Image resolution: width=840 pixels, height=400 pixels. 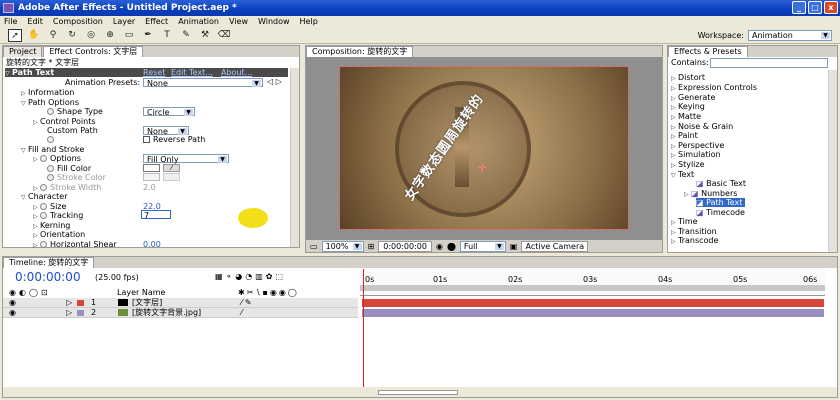 What do you see at coordinates (205, 35) in the screenshot?
I see `clone-stamp-icon: ⚒` at bounding box center [205, 35].